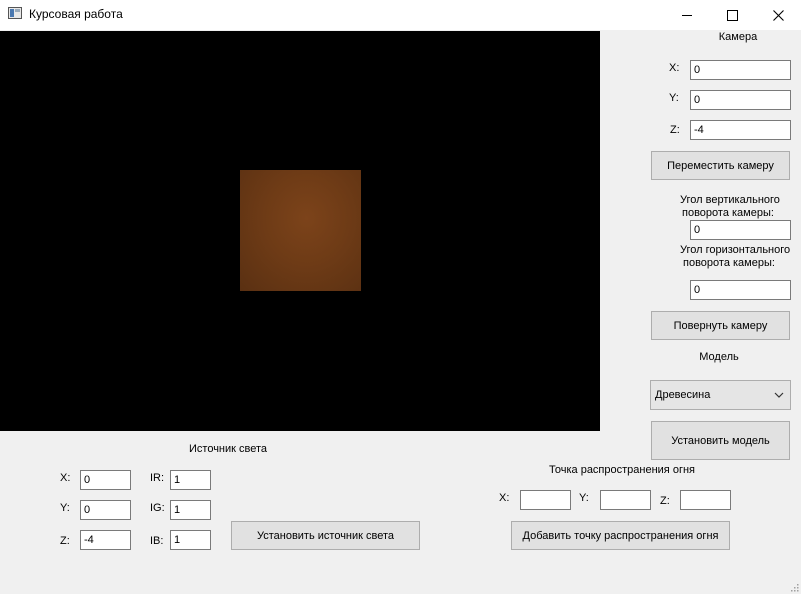 The image size is (801, 594). I want to click on close-icon, so click(778, 15).